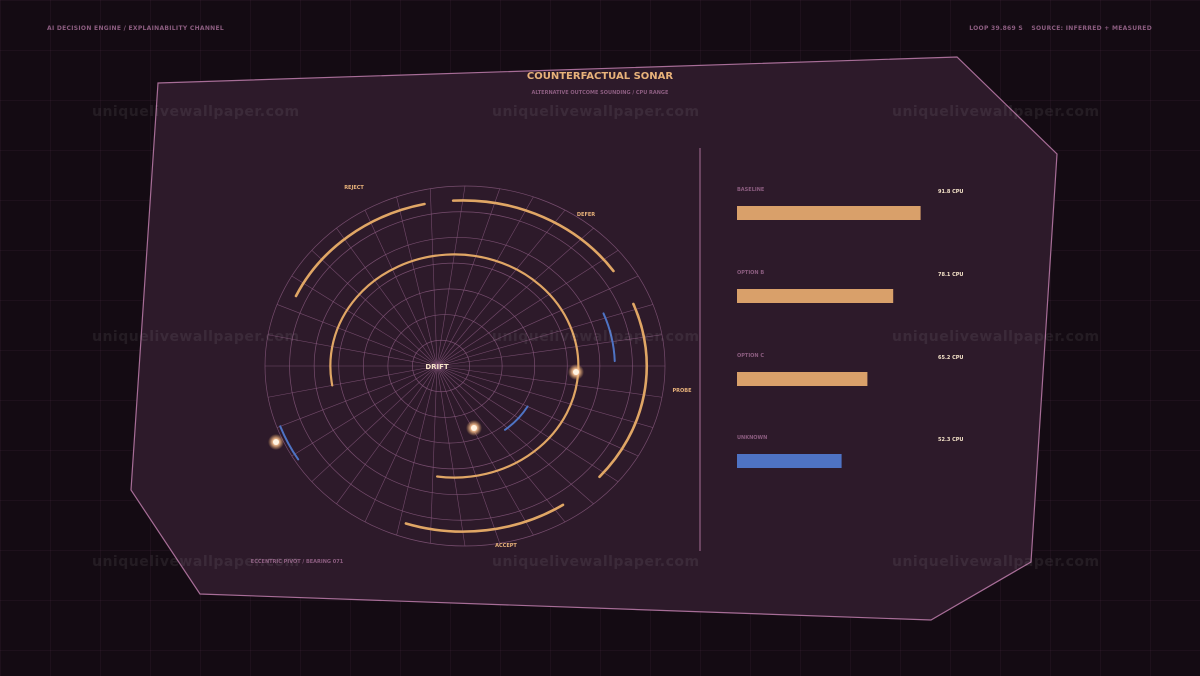  I want to click on bar-label: BASELINE, so click(751, 190).